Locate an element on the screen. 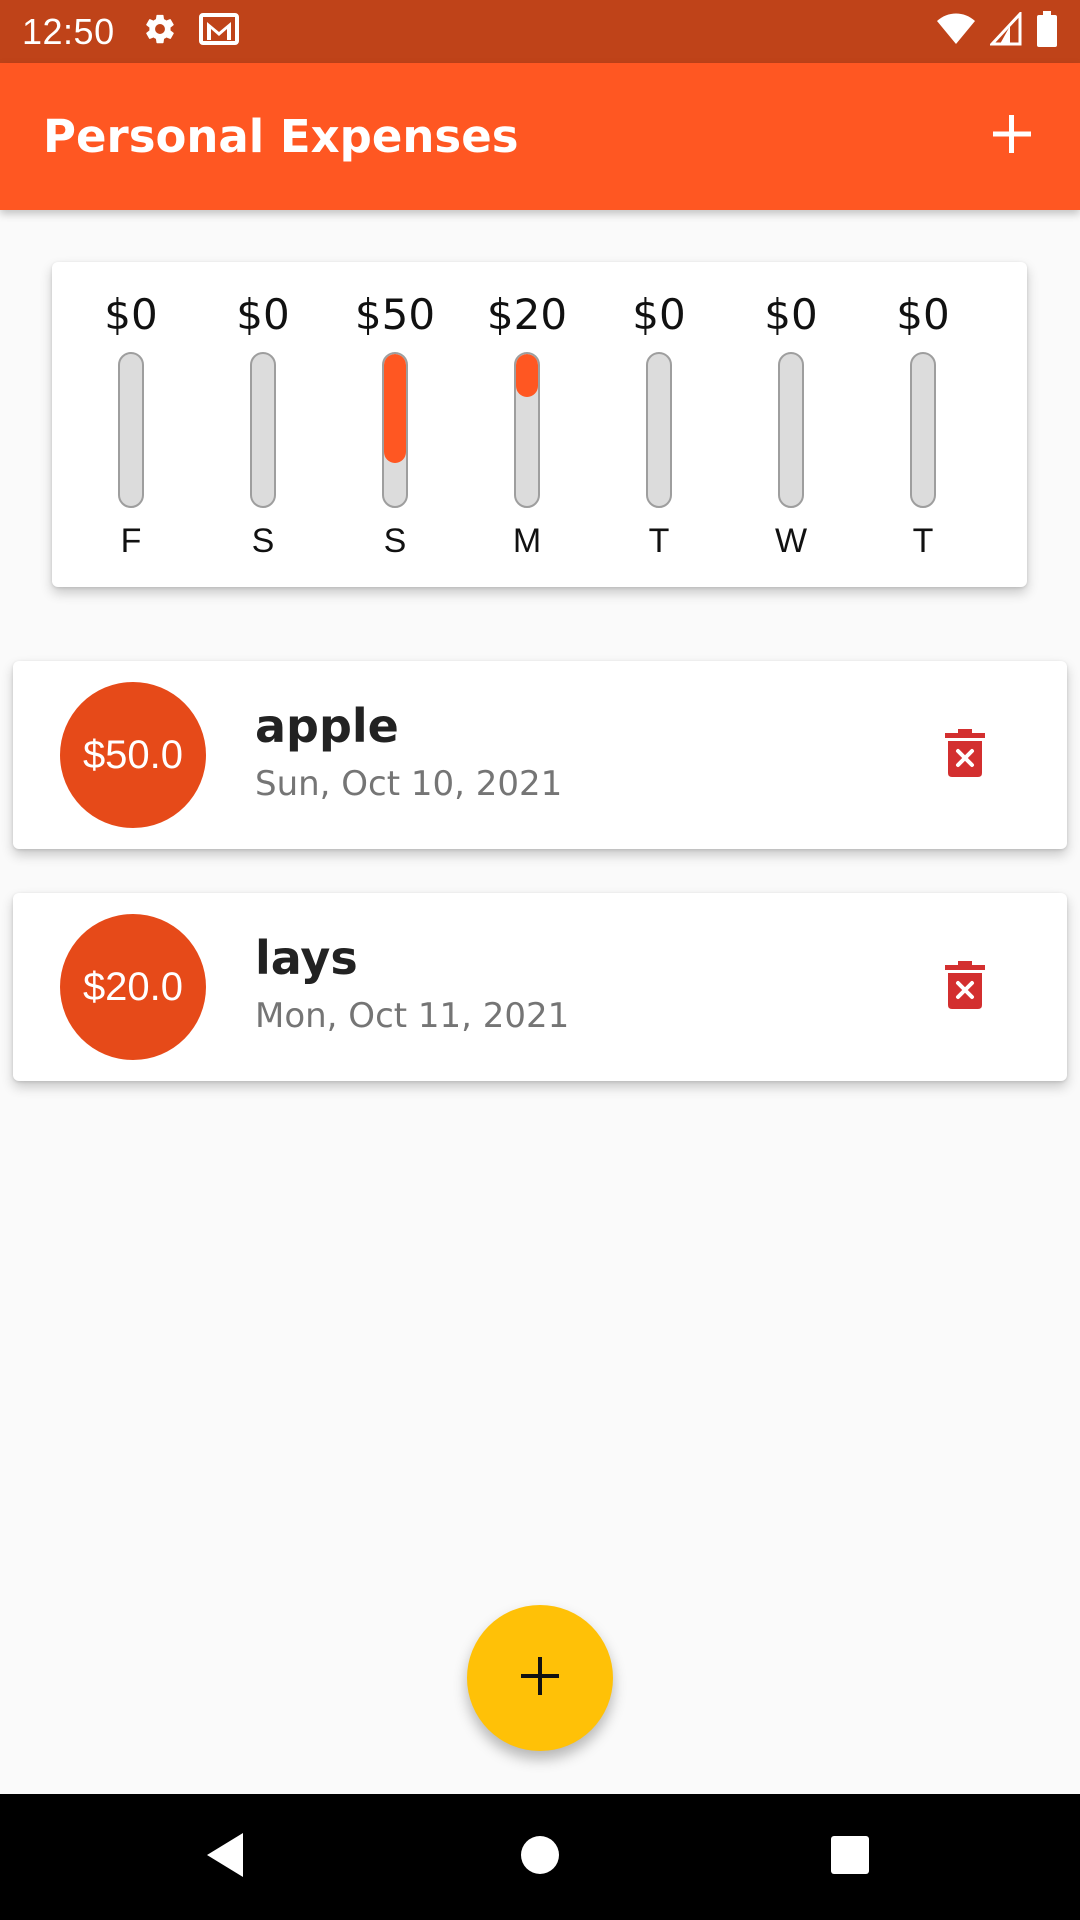 This screenshot has width=1080, height=1920. system-nav-bar is located at coordinates (540, 1857).